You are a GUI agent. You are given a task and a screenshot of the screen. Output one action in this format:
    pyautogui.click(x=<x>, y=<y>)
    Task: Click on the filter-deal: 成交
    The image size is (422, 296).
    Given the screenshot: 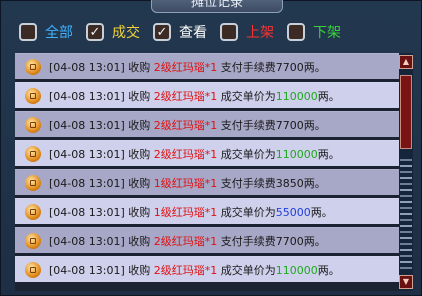 What is the action you would take?
    pyautogui.click(x=113, y=32)
    